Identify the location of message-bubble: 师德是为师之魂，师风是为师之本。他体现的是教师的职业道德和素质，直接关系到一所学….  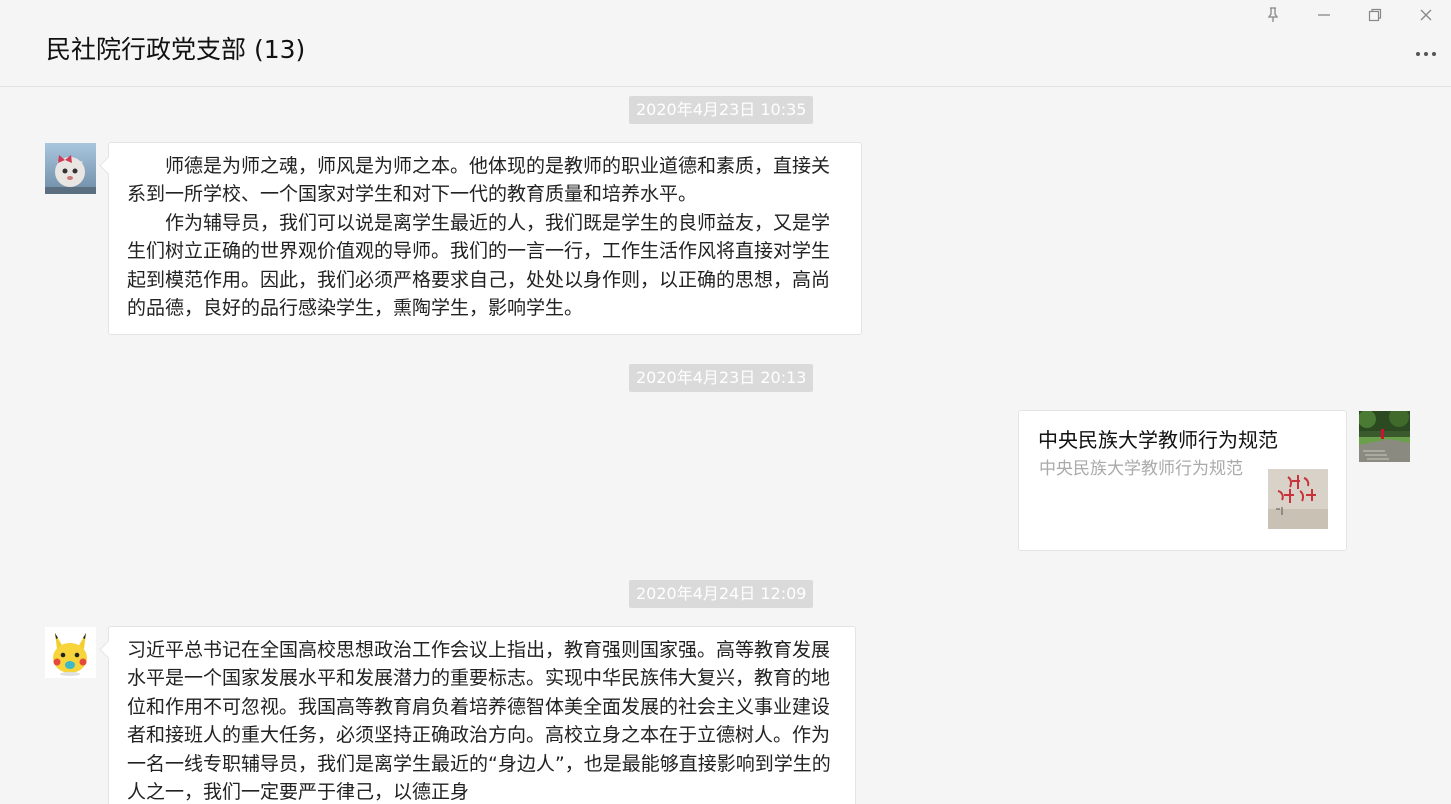
(485, 238).